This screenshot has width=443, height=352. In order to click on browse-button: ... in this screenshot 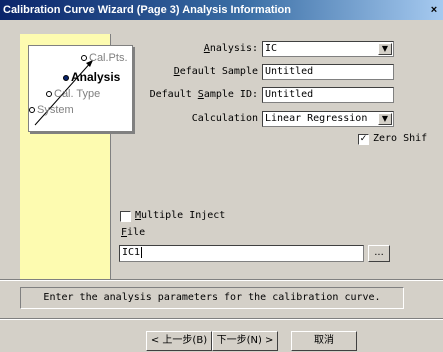, I will do `click(379, 253)`.